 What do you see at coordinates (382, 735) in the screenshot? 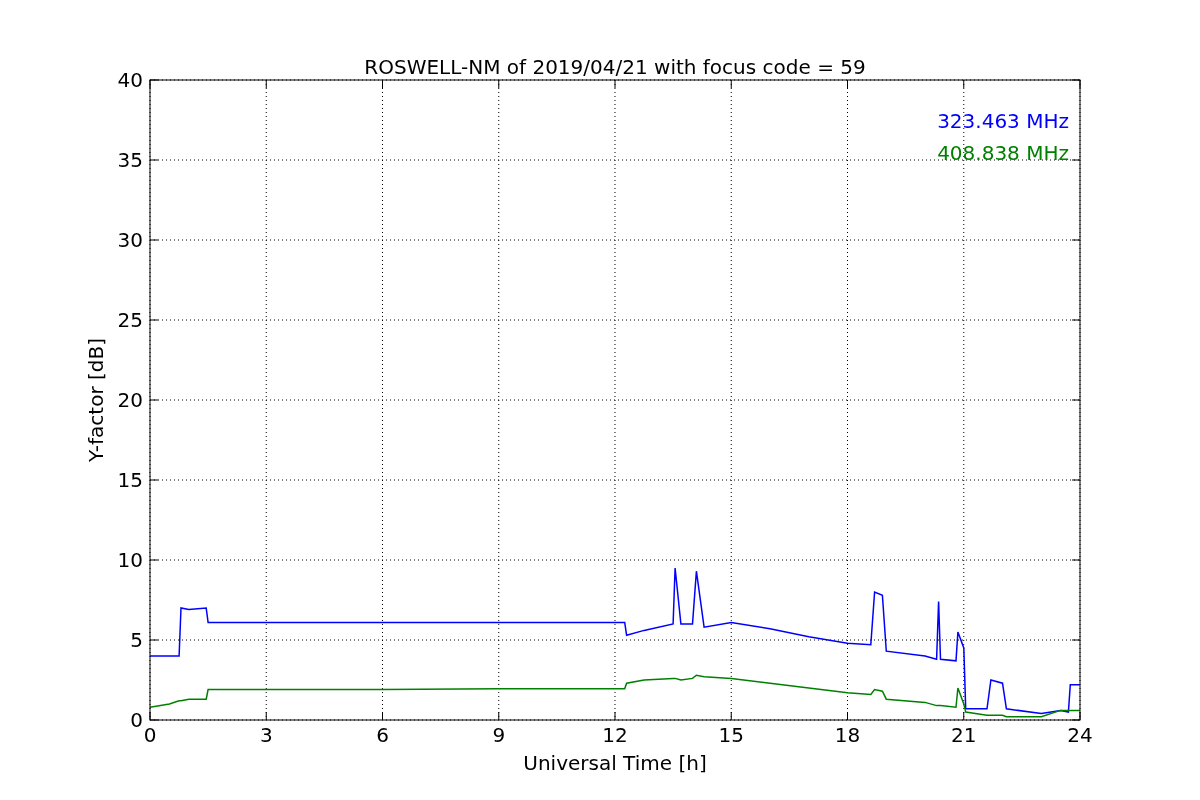
I see `x-tick-label: 6` at bounding box center [382, 735].